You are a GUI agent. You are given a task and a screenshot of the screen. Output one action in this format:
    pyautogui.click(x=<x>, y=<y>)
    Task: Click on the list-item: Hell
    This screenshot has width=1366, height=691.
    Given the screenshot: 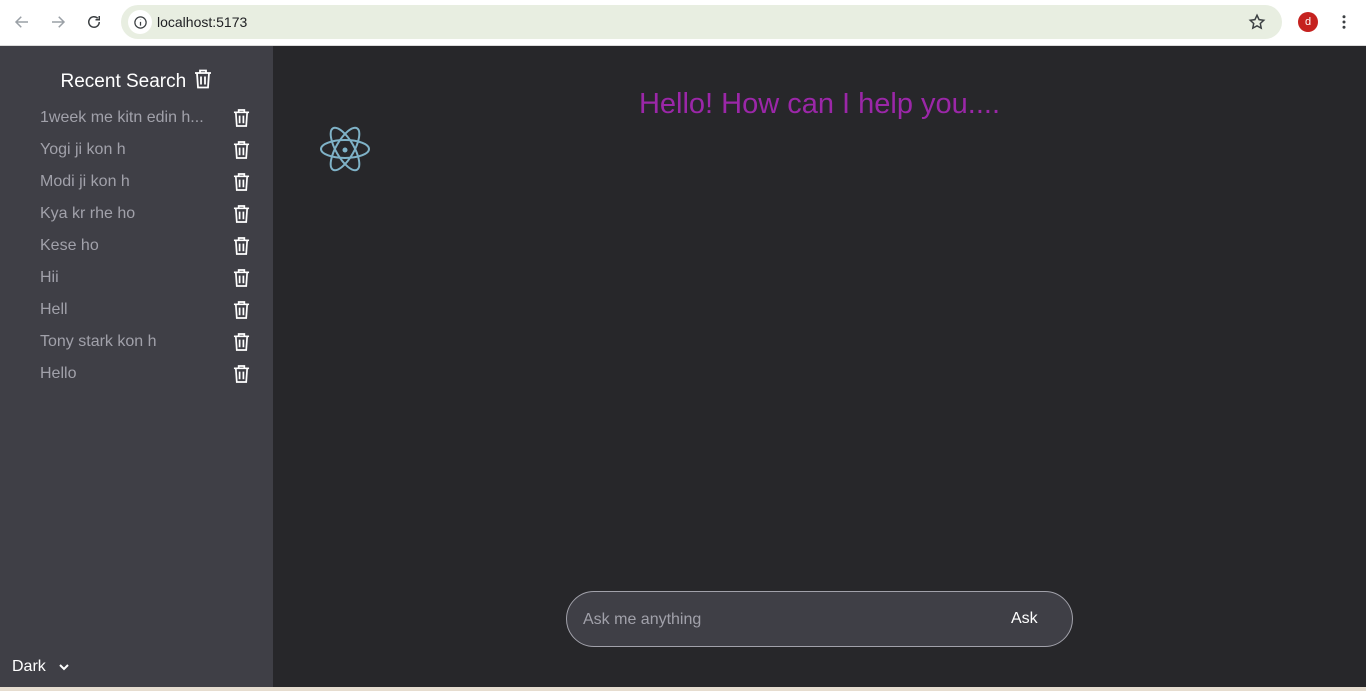 What is the action you would take?
    pyautogui.click(x=136, y=310)
    